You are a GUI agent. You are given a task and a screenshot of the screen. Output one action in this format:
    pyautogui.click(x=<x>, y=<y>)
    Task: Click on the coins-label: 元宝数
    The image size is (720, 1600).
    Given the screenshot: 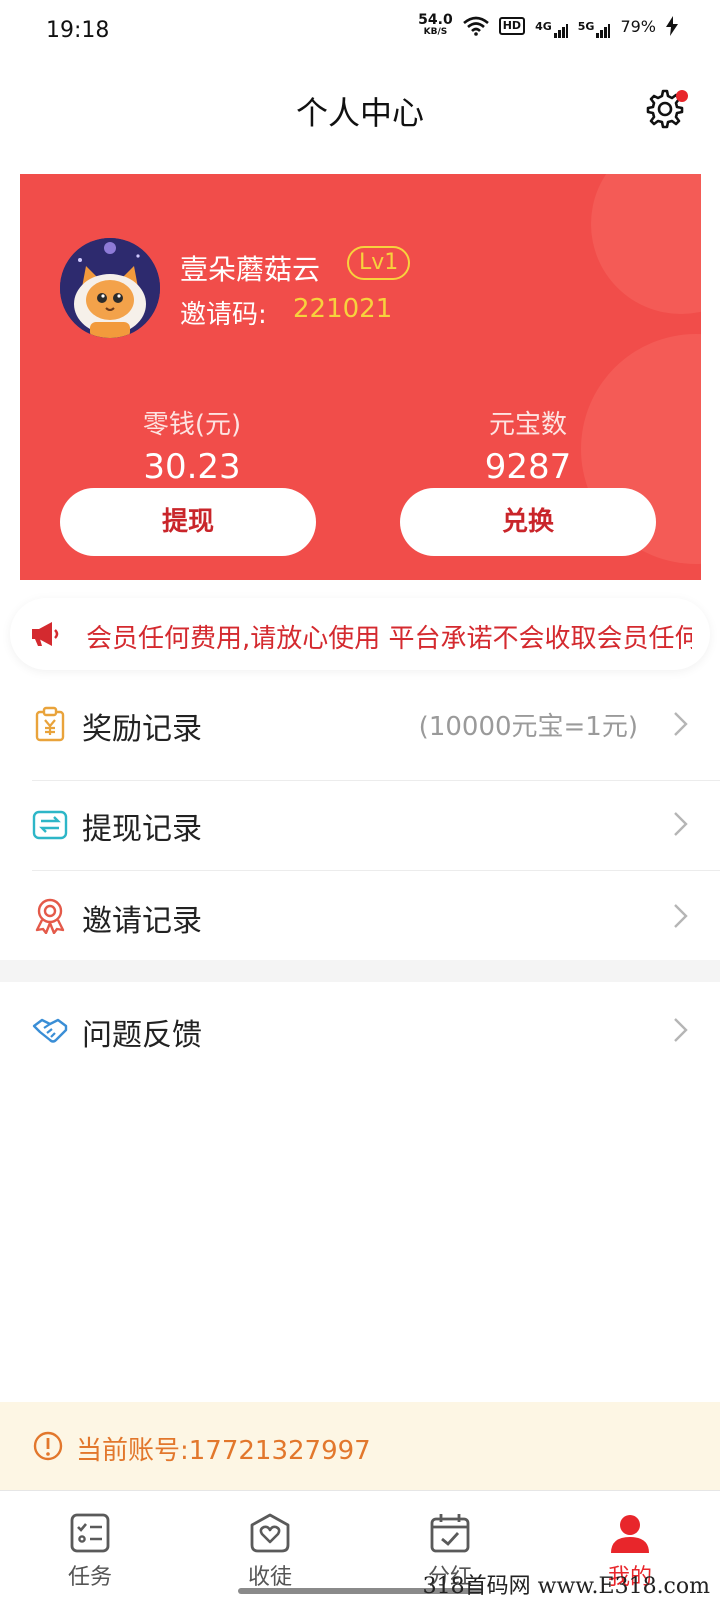 What is the action you would take?
    pyautogui.click(x=527, y=425)
    